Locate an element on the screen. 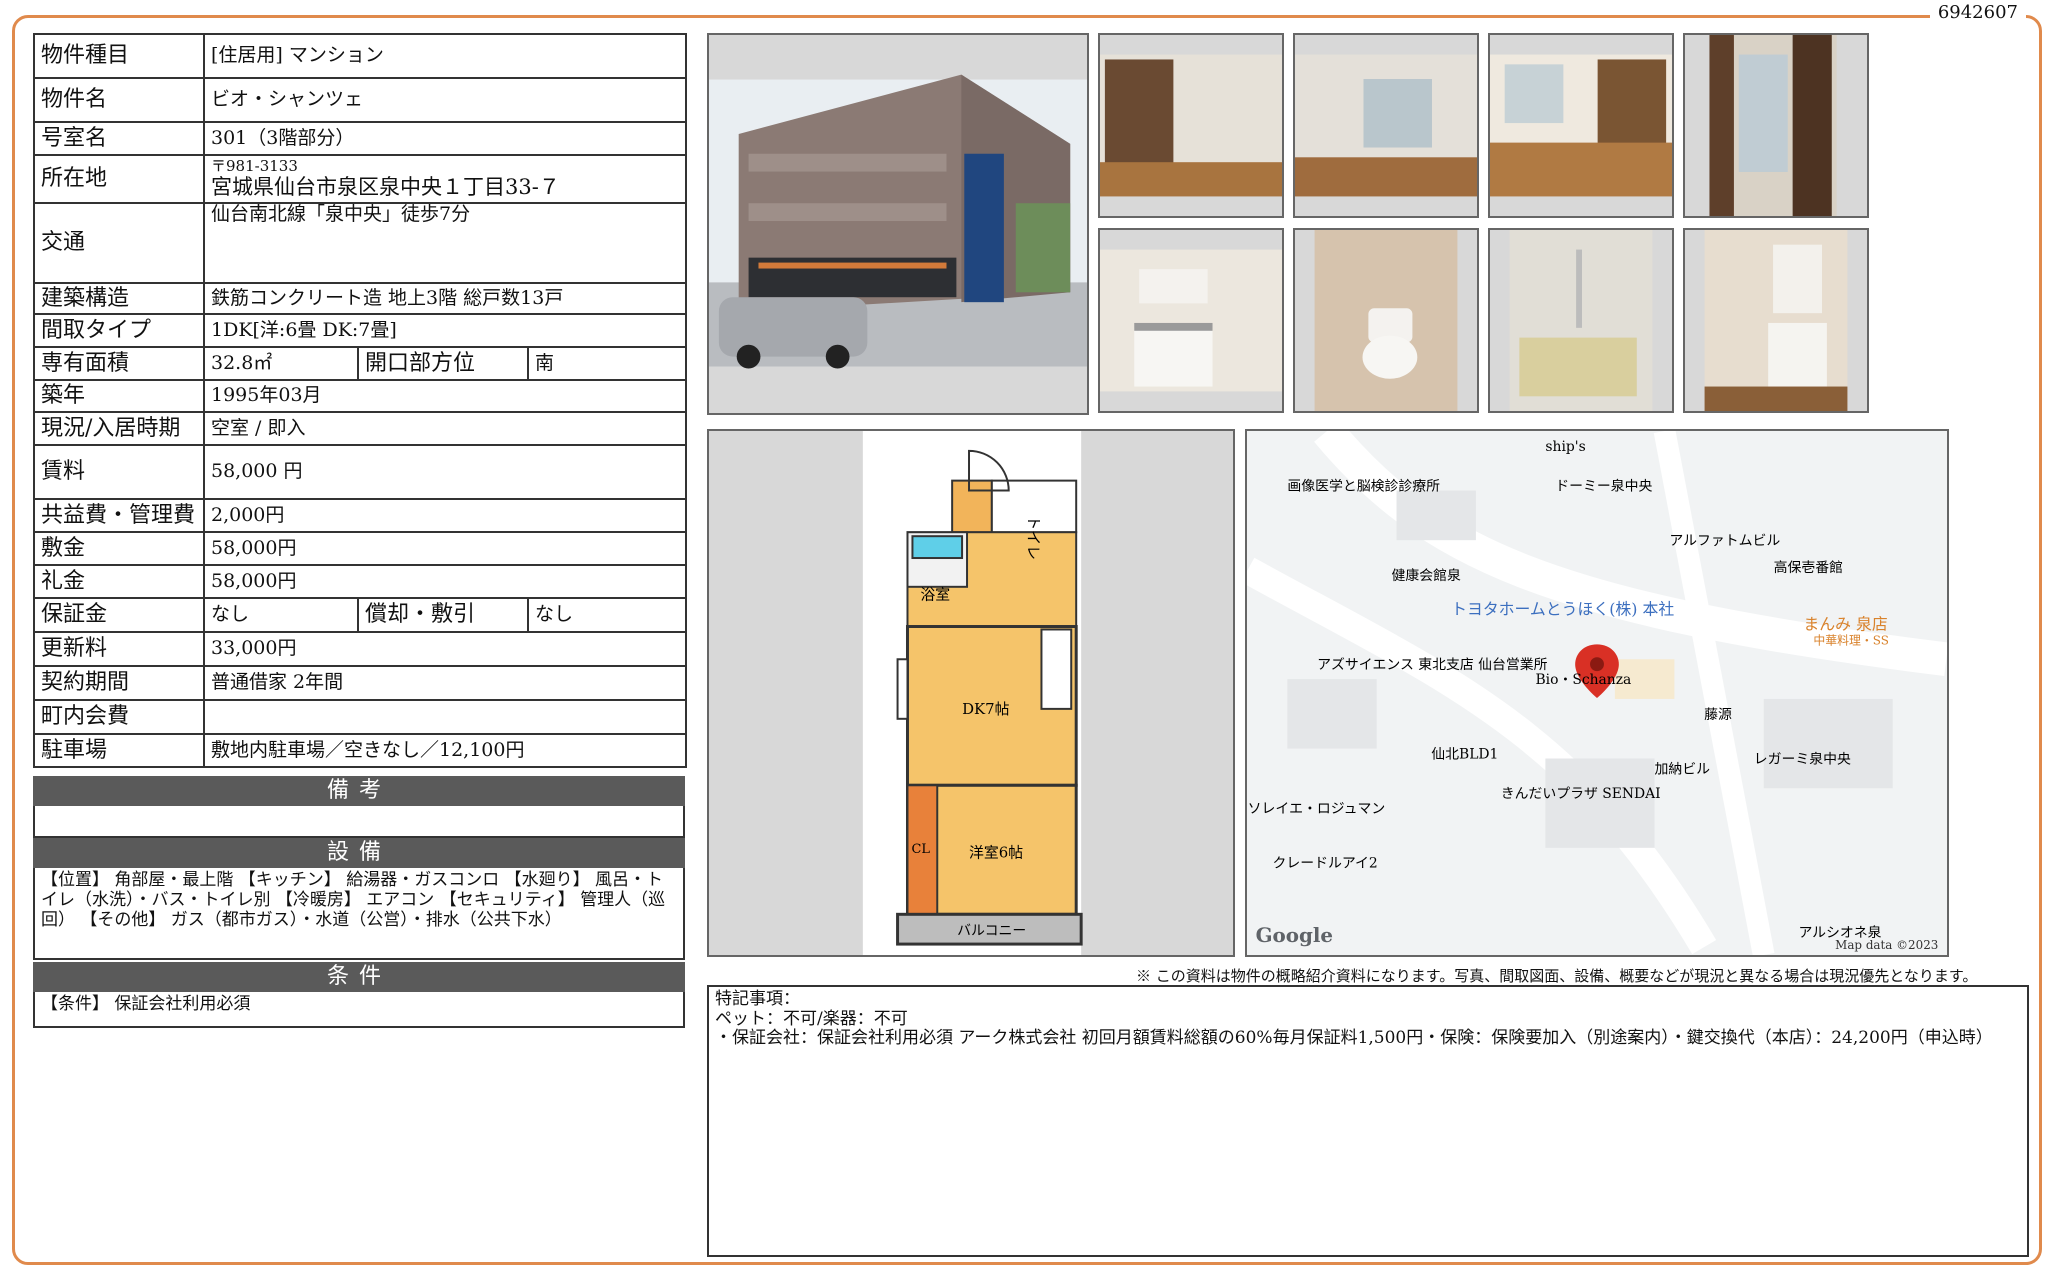  map-label-12: 仙北BLD1 is located at coordinates (1464, 755).